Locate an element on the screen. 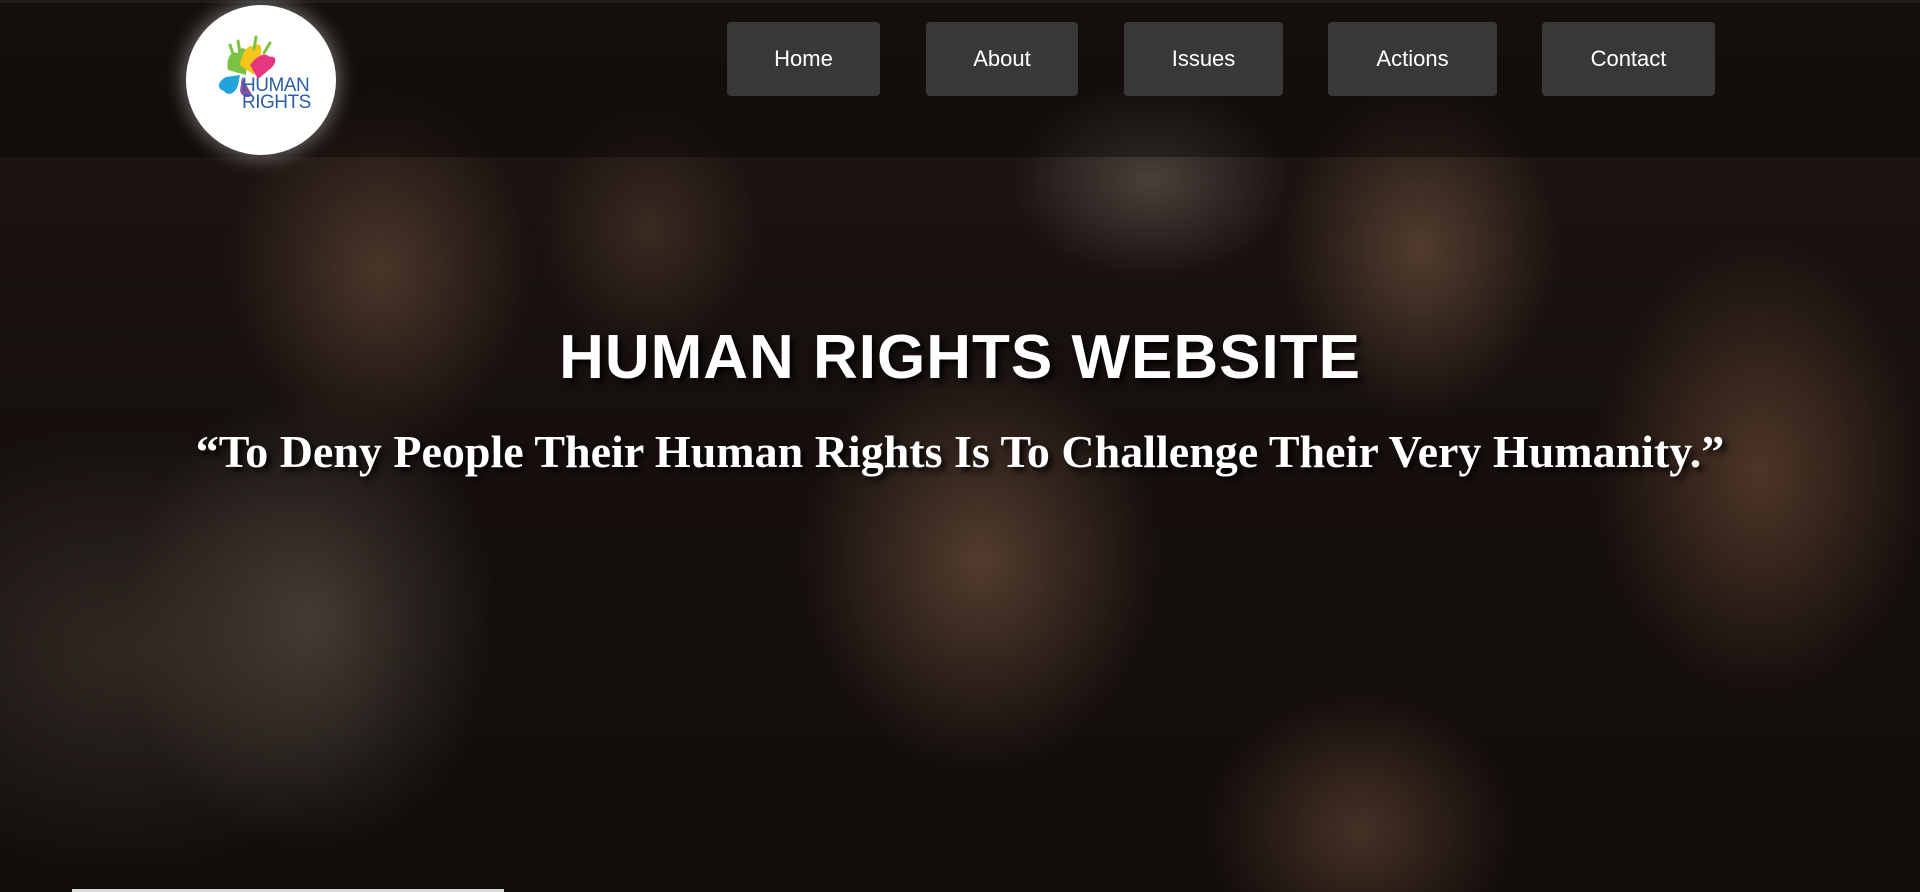 This screenshot has width=1920, height=892. hero-title: HUMAN RIGHTS WEBSITE is located at coordinates (960, 357).